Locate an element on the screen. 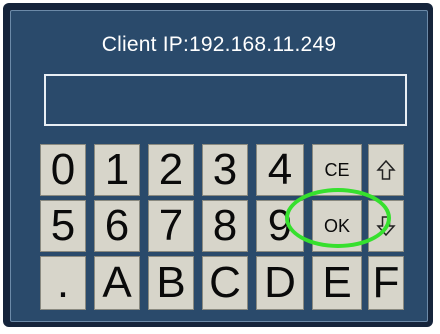 This screenshot has width=440, height=334. key-c: C is located at coordinates (225, 283).